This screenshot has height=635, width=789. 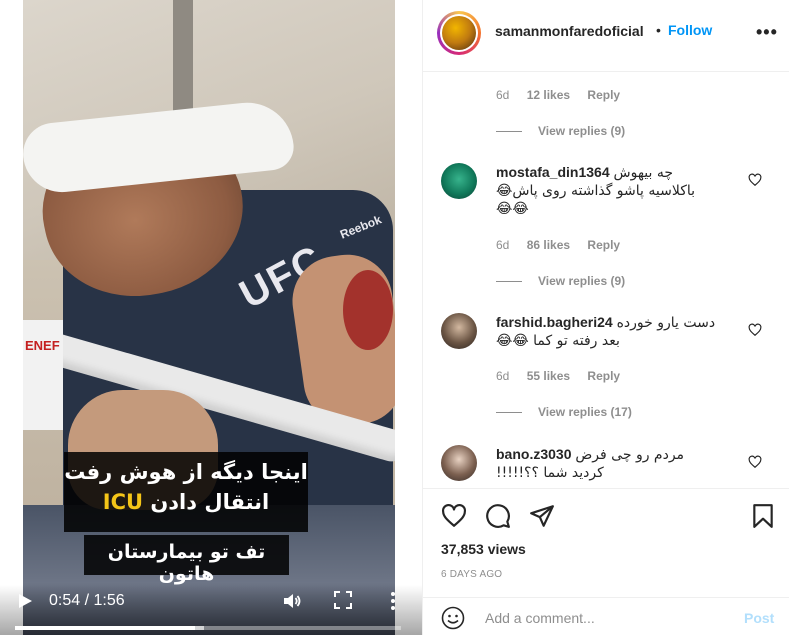 I want to click on header-username: samanmonfaredoficial, so click(x=569, y=31).